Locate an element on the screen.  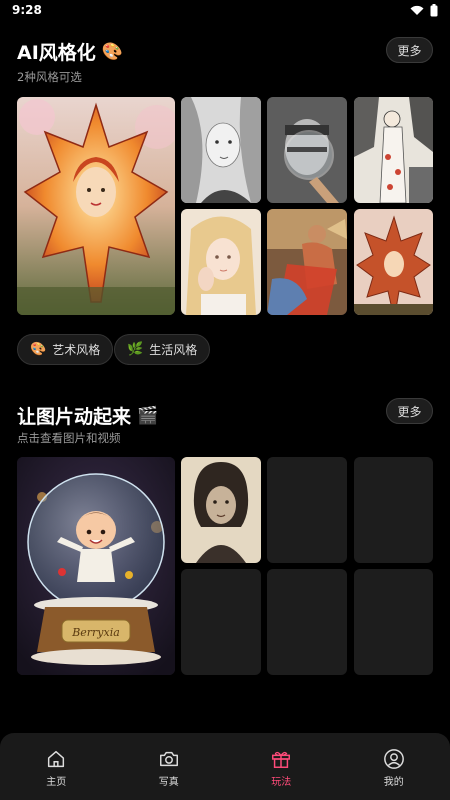
nav-item-photo: 写真 is located at coordinates (169, 766).